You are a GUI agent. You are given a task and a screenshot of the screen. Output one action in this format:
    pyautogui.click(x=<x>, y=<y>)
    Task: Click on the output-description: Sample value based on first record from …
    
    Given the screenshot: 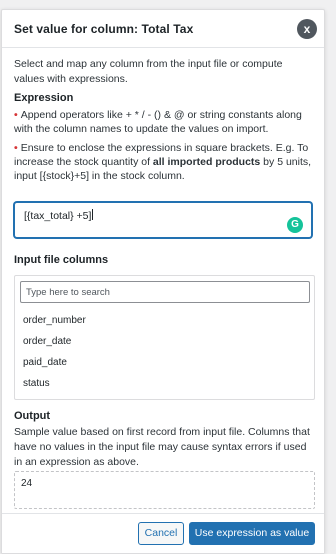 What is the action you would take?
    pyautogui.click(x=162, y=447)
    